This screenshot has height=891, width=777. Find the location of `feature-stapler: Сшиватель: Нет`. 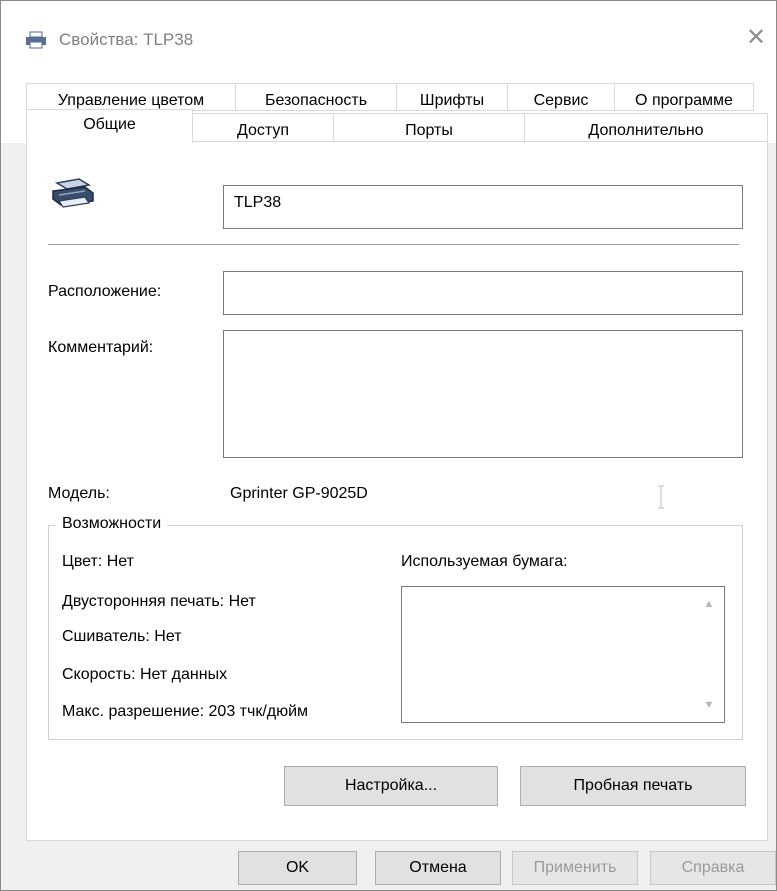

feature-stapler: Сшиватель: Нет is located at coordinates (122, 636).